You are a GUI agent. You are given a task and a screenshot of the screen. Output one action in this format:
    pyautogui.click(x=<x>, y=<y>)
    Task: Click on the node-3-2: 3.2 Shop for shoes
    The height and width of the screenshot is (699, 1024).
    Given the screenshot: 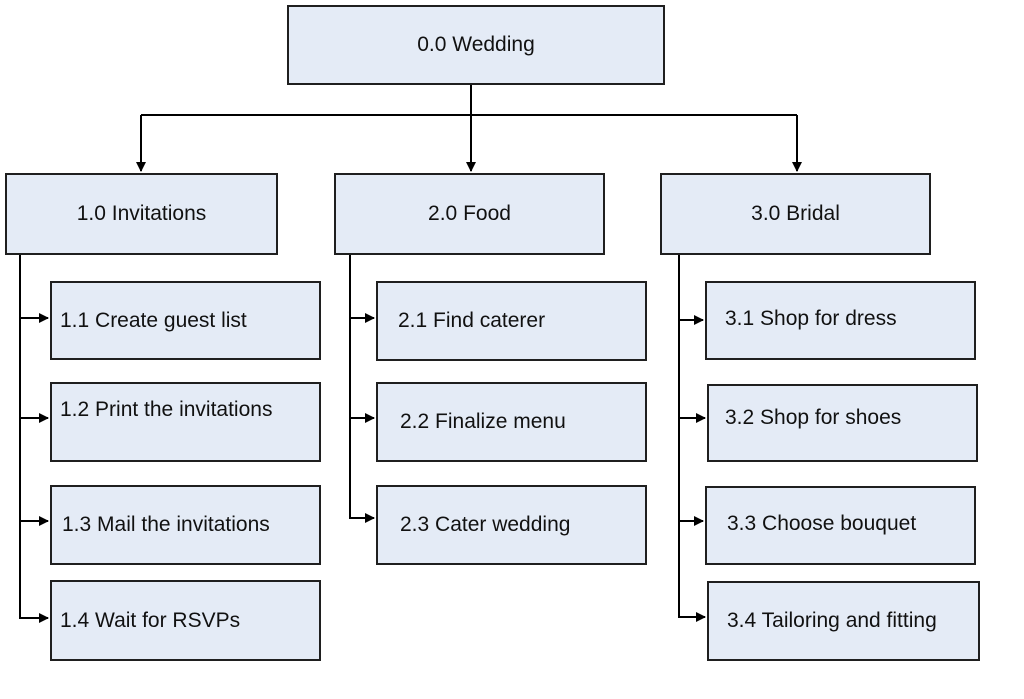 What is the action you would take?
    pyautogui.click(x=842, y=423)
    